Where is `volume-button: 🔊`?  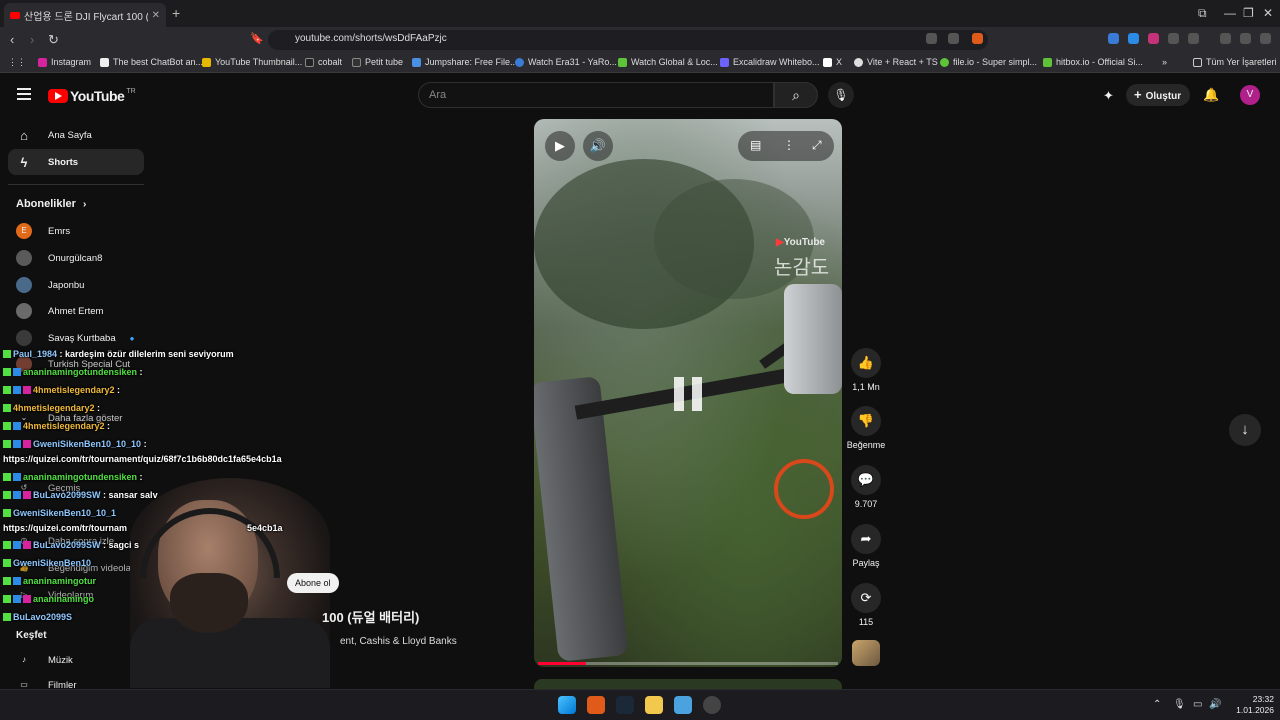 volume-button: 🔊 is located at coordinates (598, 146).